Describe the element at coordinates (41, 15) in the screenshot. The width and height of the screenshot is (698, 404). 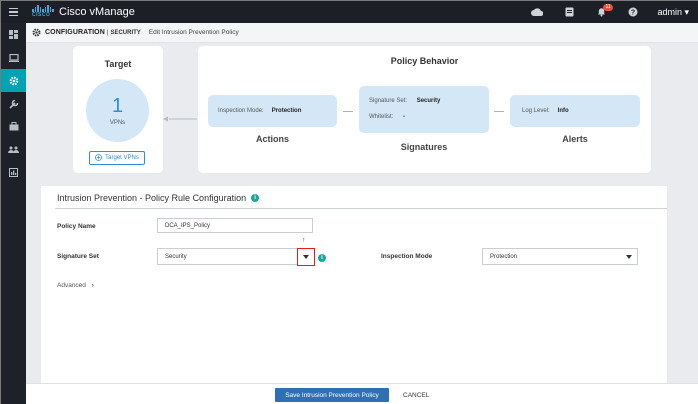
I see `logo-text: CISCO` at that location.